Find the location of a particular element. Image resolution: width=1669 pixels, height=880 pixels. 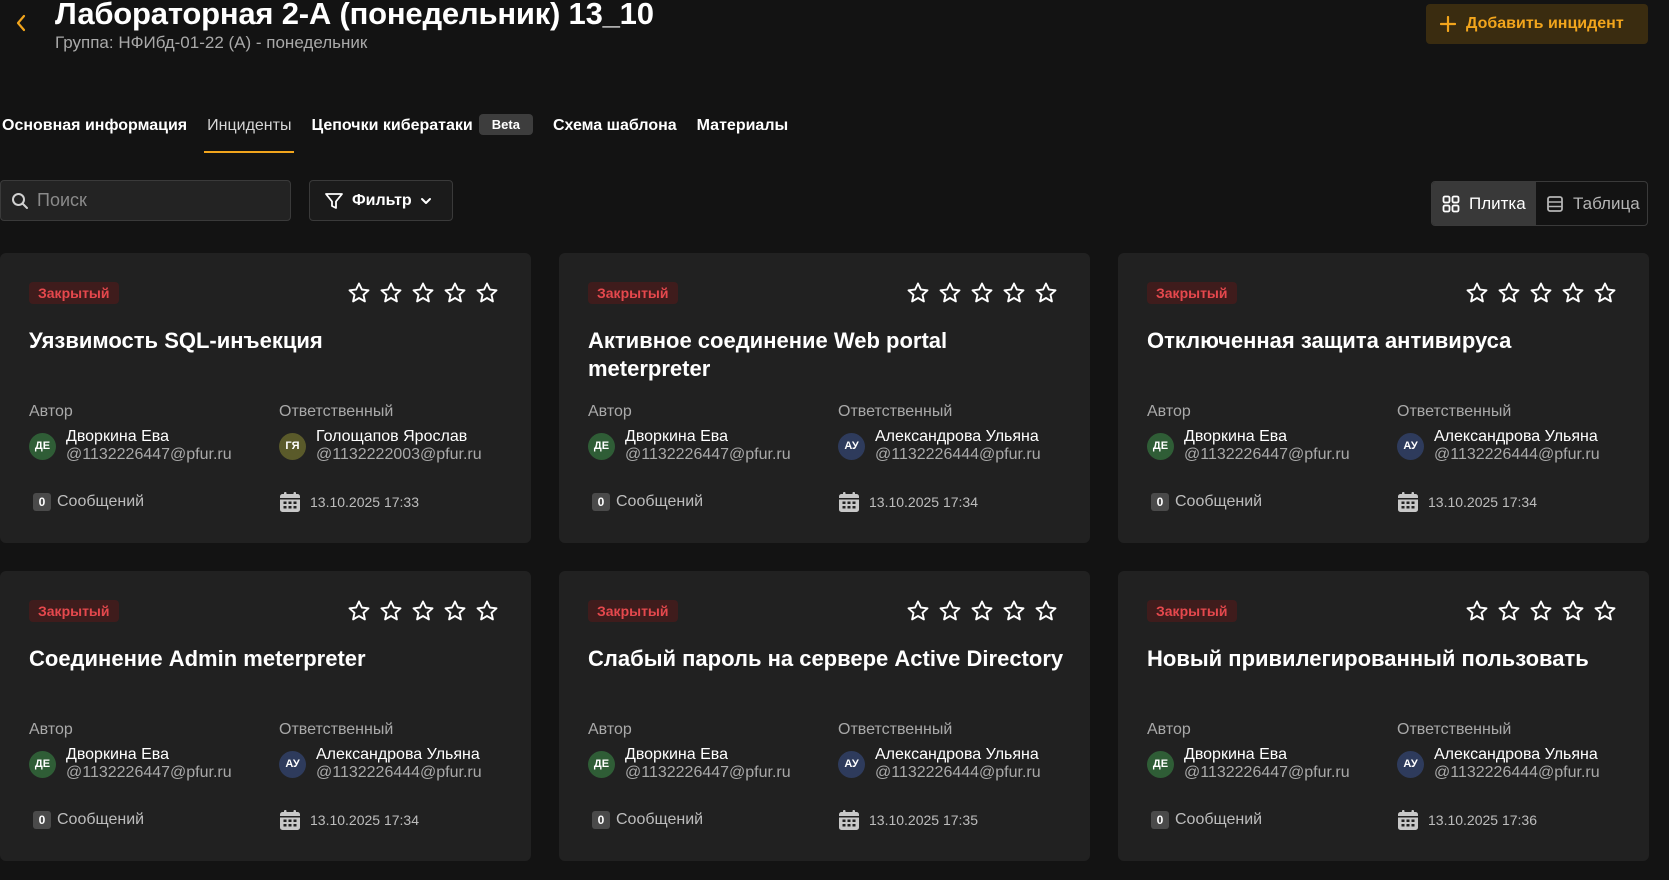

table-icon is located at coordinates (1555, 203).